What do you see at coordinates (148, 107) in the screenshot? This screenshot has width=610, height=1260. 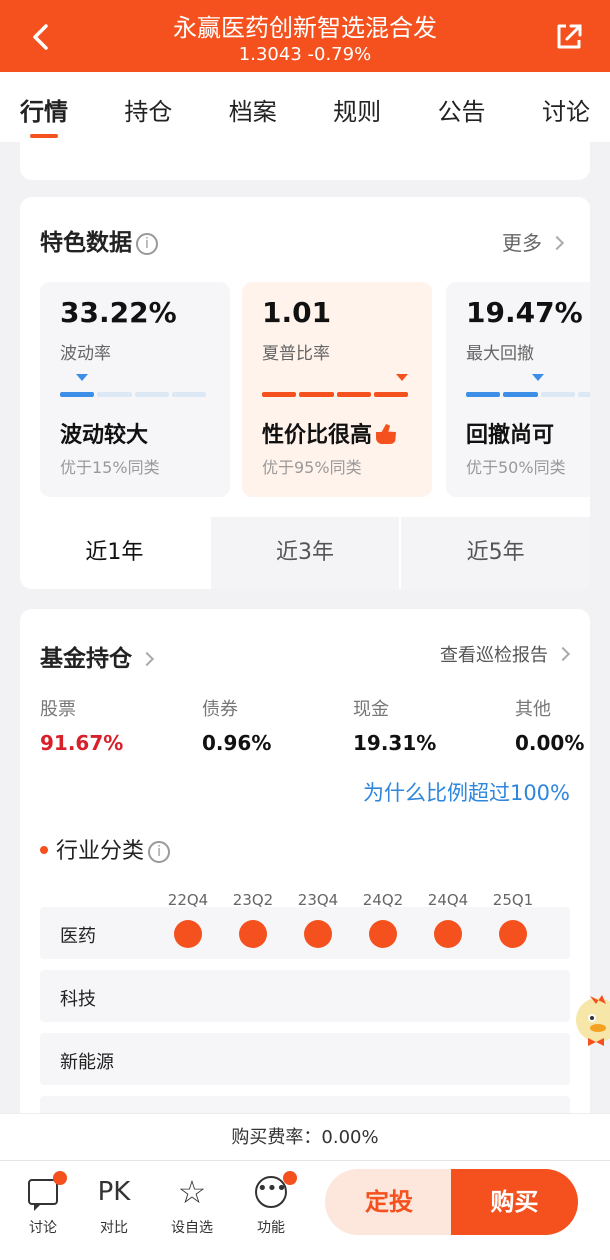 I see `tab-holdings: 持仓` at bounding box center [148, 107].